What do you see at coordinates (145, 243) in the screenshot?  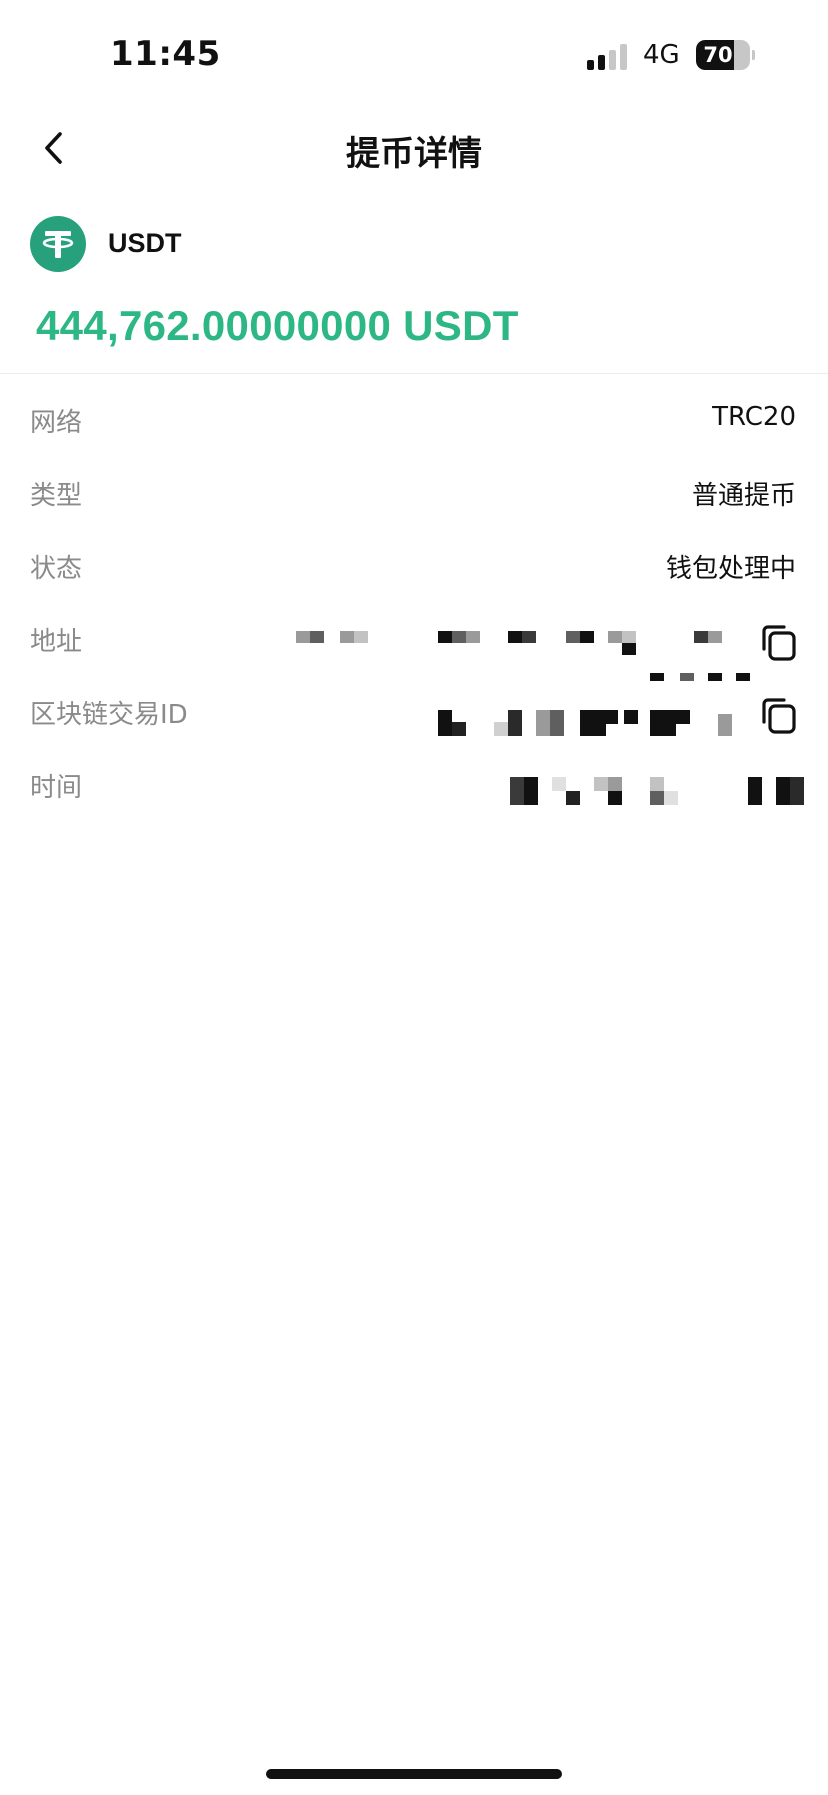 I see `coin-name: USDT` at bounding box center [145, 243].